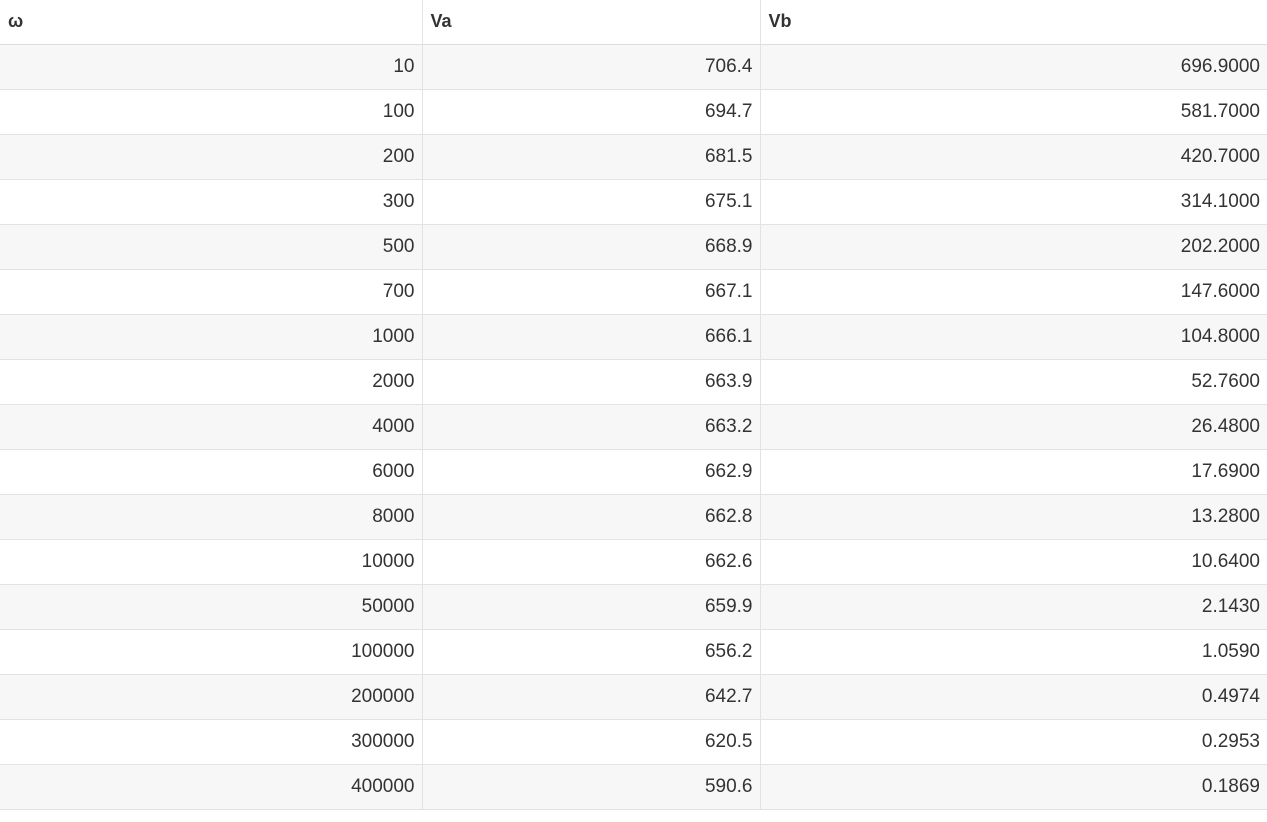 The image size is (1267, 822). I want to click on omega-cell: 8000, so click(211, 517).